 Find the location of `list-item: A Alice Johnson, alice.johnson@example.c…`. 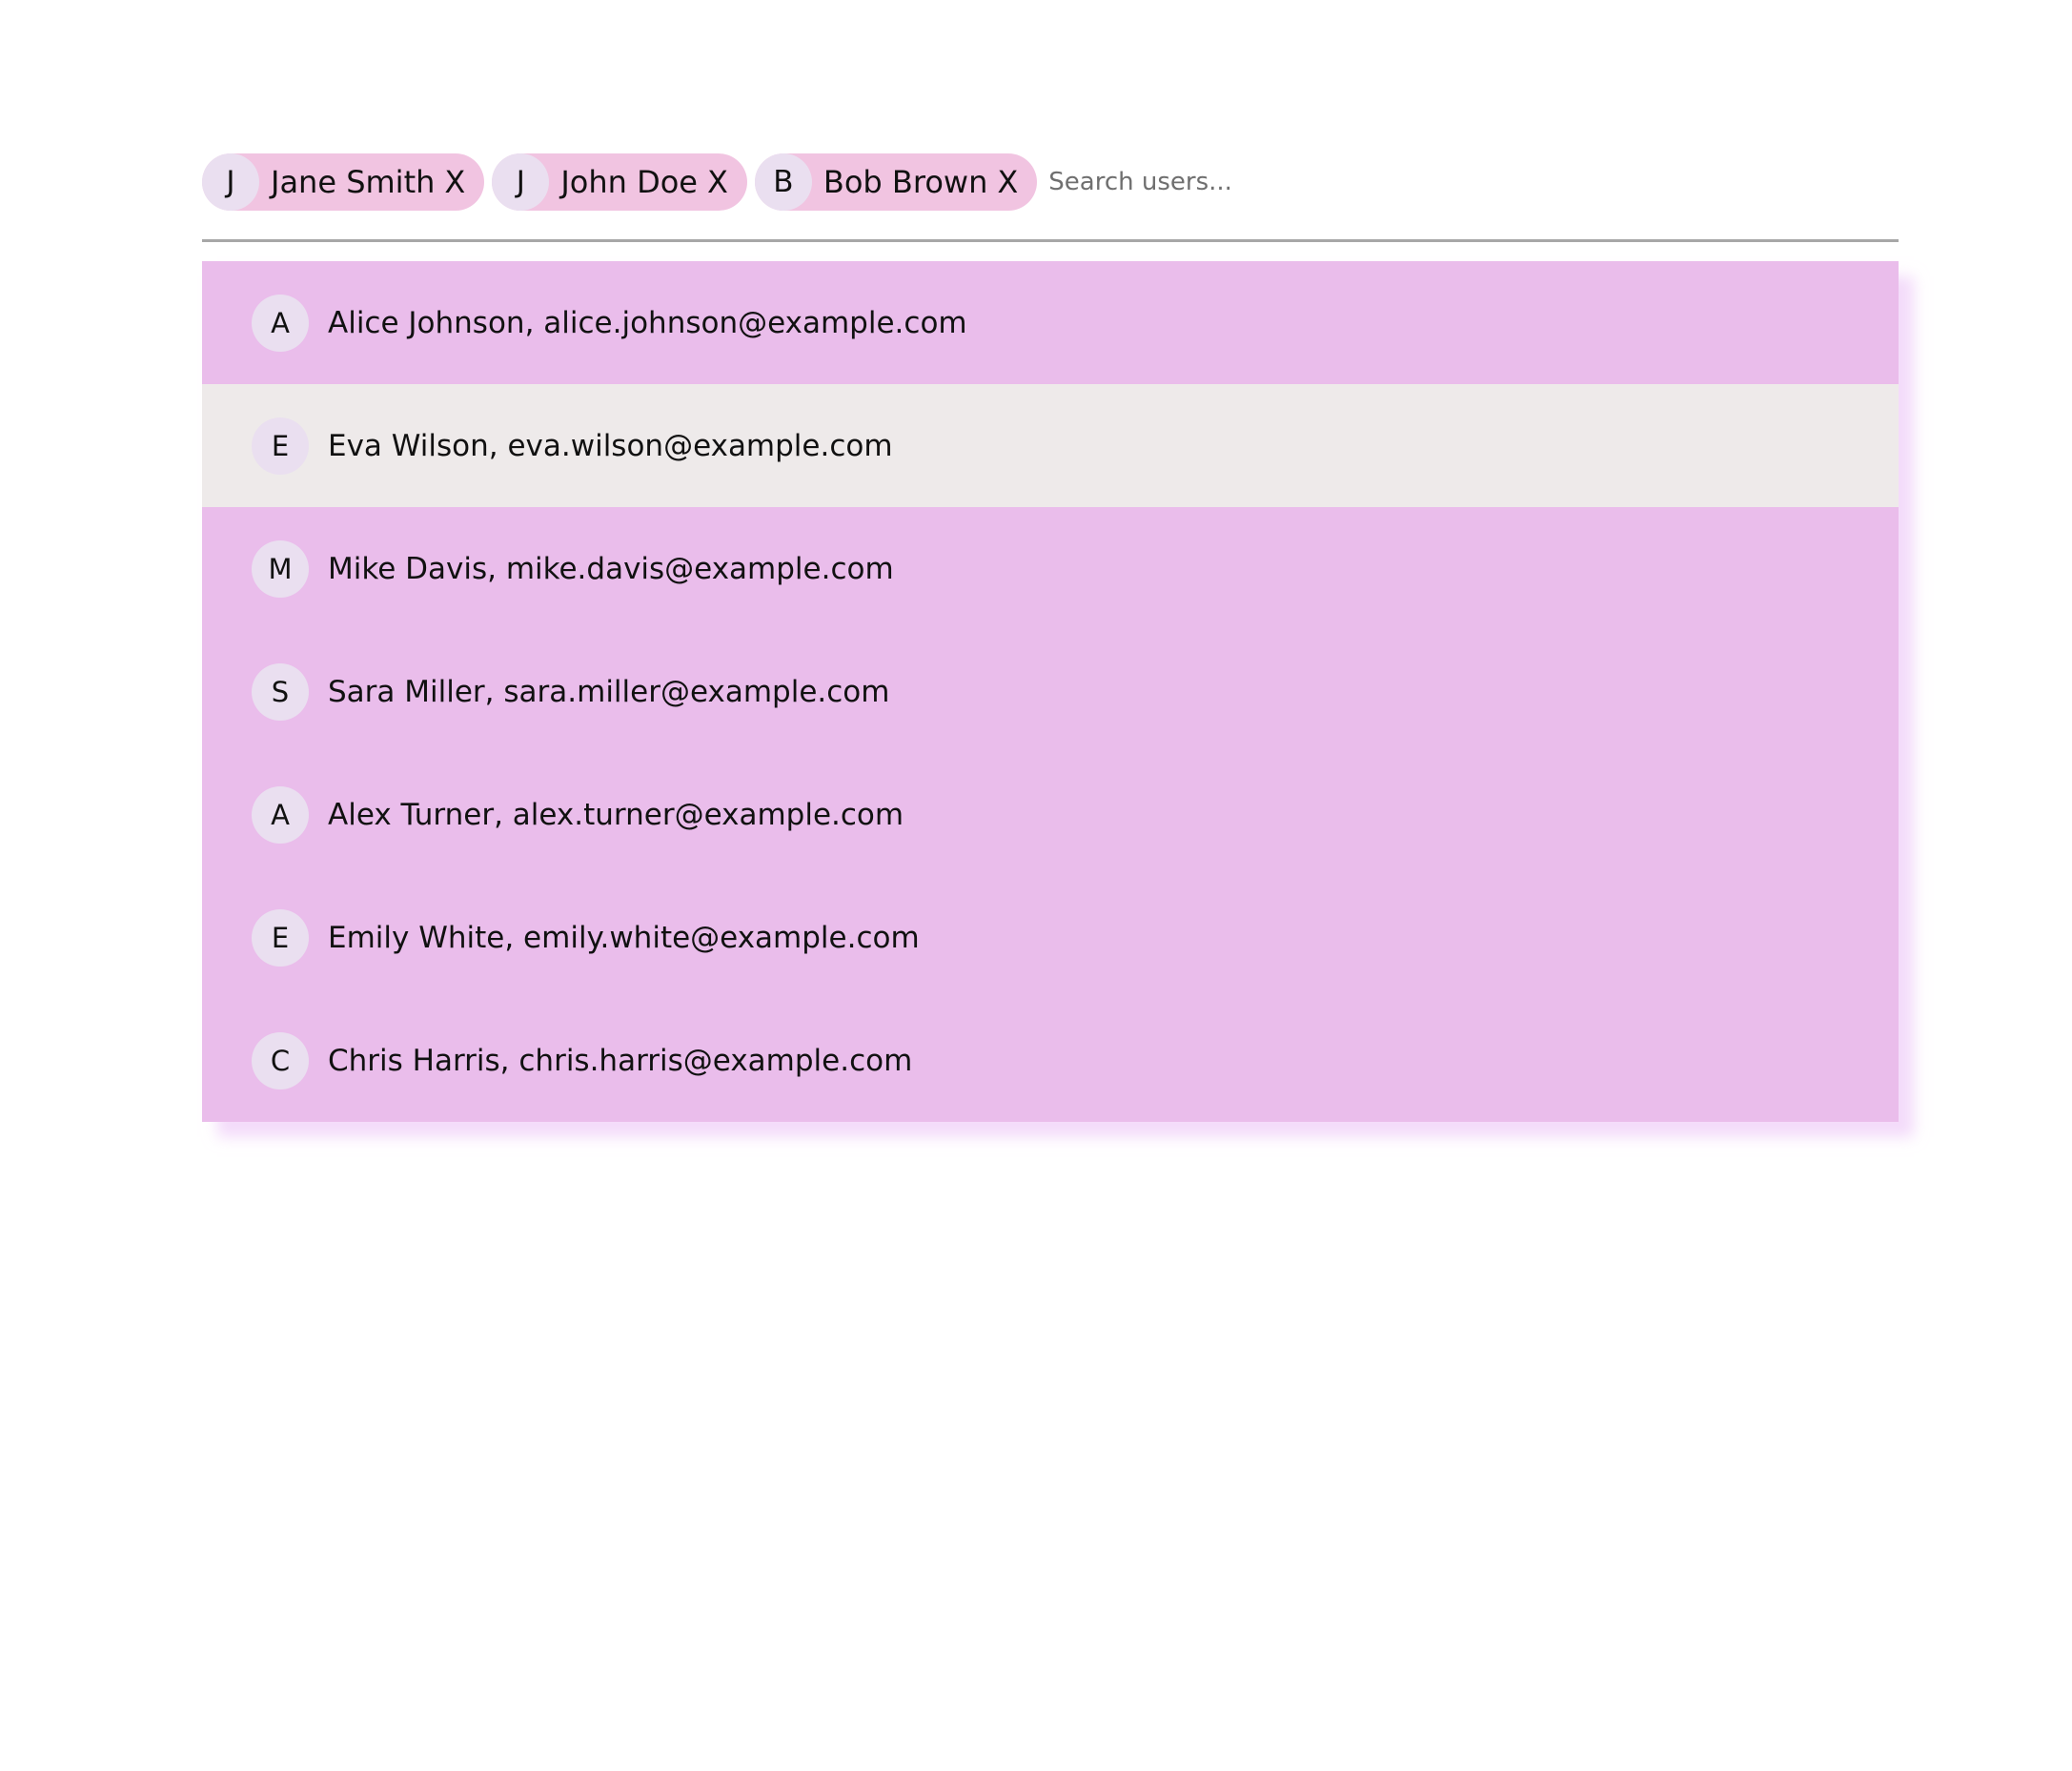

list-item: A Alice Johnson, alice.johnson@example.c… is located at coordinates (1050, 322).